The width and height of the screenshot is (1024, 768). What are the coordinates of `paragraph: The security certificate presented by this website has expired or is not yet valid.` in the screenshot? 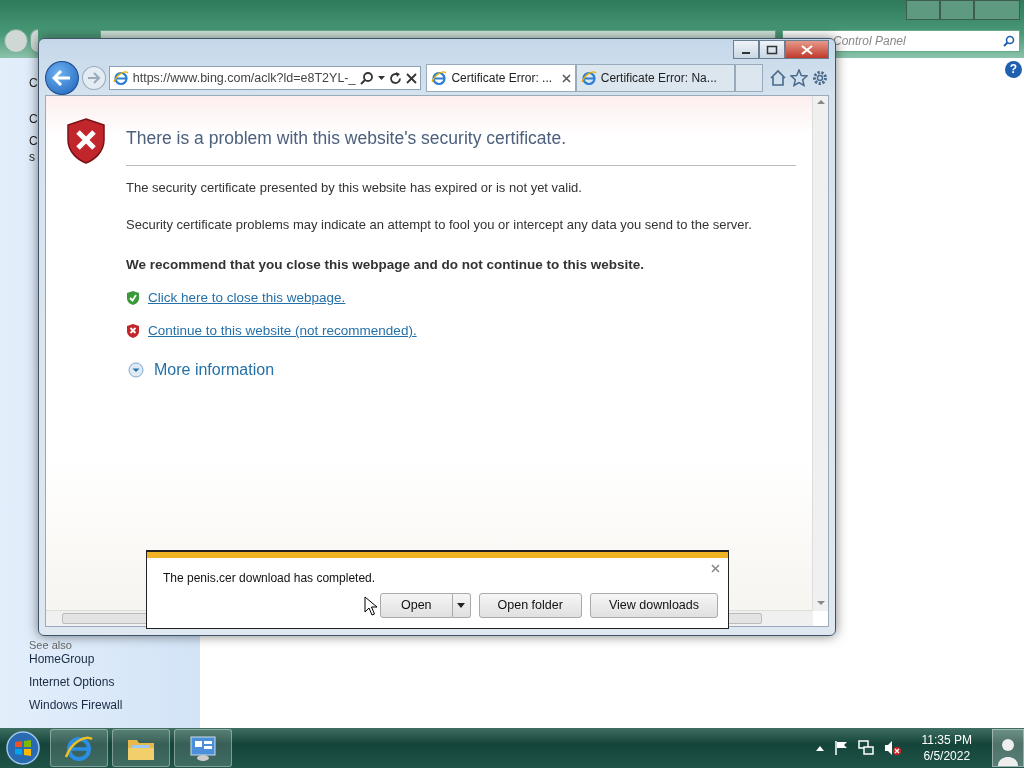 It's located at (354, 188).